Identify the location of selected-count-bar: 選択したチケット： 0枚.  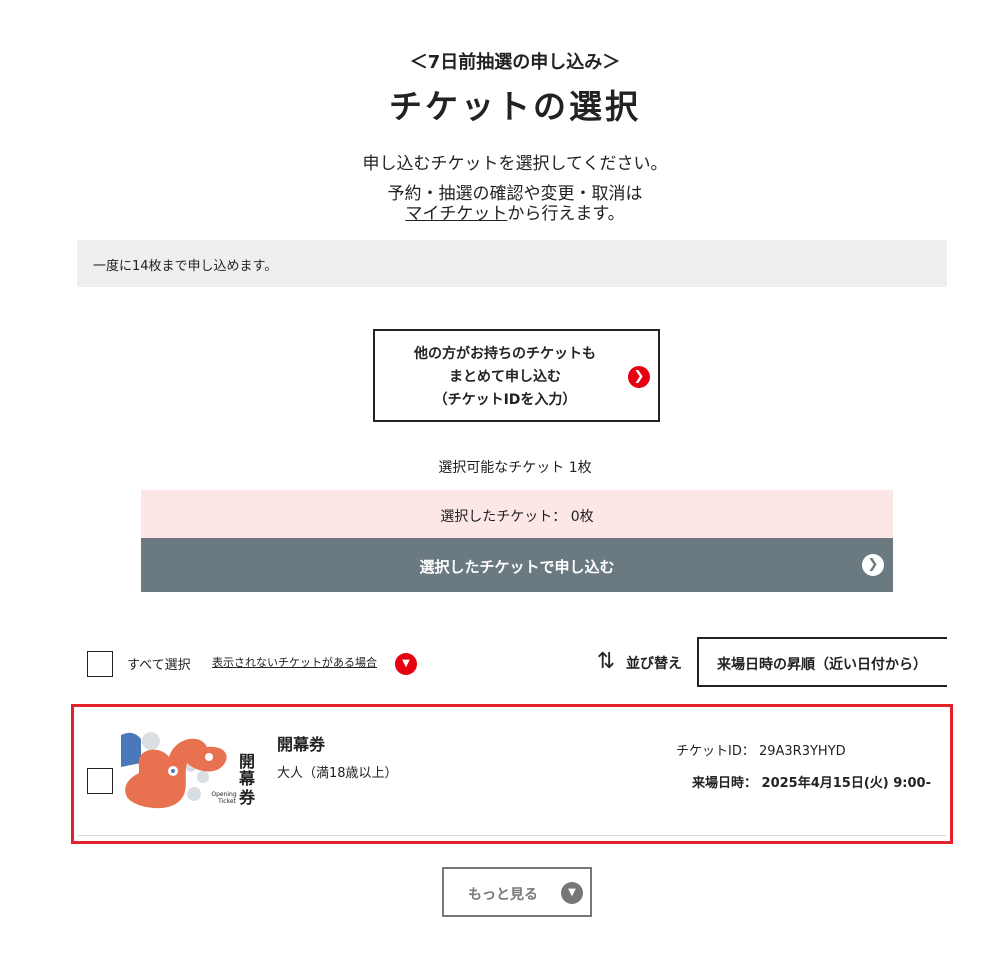
(517, 514).